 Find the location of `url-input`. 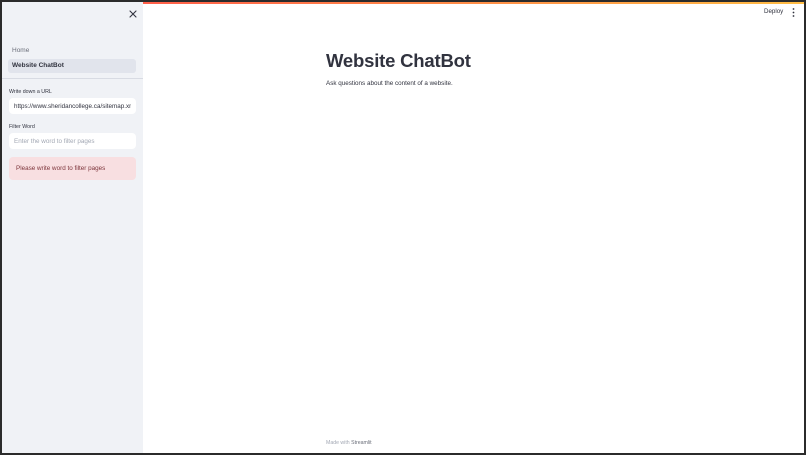

url-input is located at coordinates (72, 106).